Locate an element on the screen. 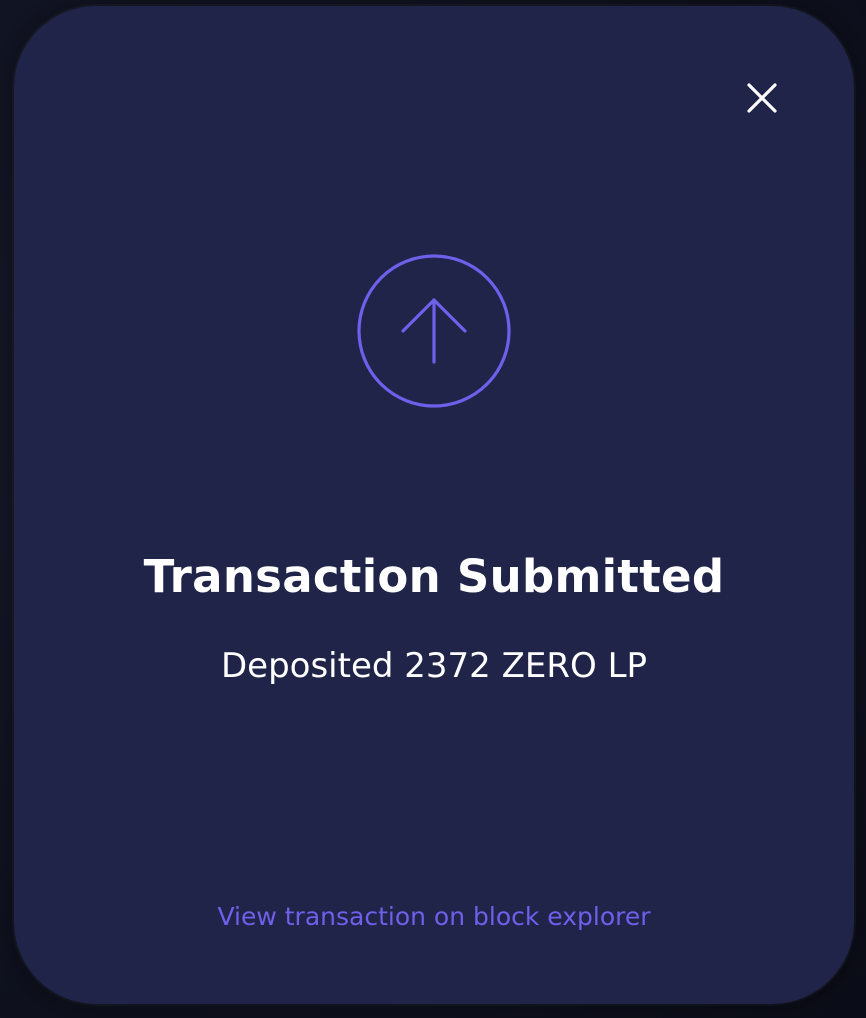  transaction-message: Deposited 2372 ZERO LP is located at coordinates (434, 666).